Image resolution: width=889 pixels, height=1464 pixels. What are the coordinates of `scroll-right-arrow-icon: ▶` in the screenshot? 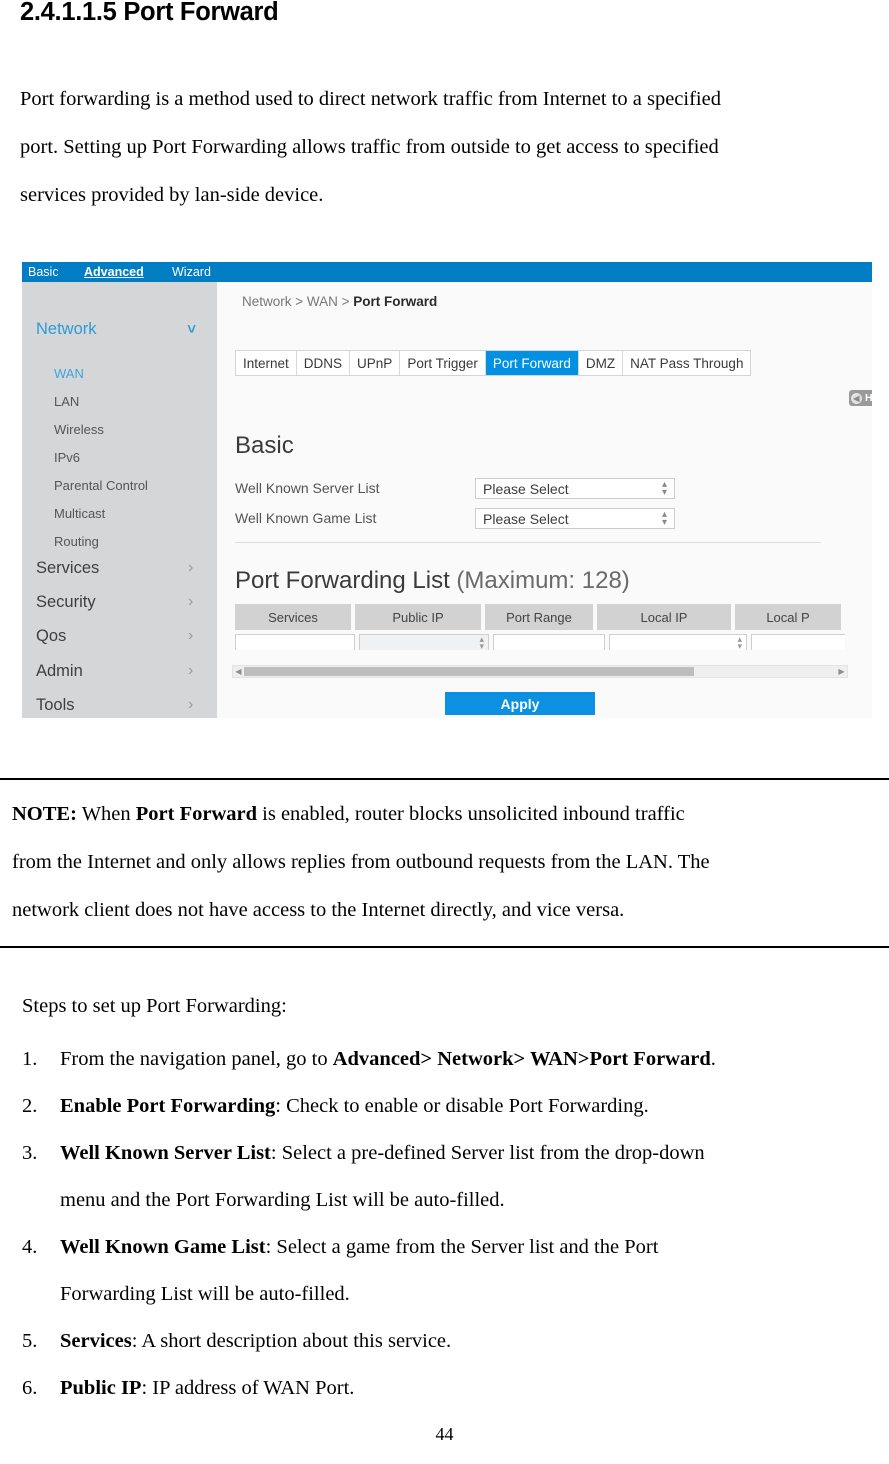 It's located at (841, 671).